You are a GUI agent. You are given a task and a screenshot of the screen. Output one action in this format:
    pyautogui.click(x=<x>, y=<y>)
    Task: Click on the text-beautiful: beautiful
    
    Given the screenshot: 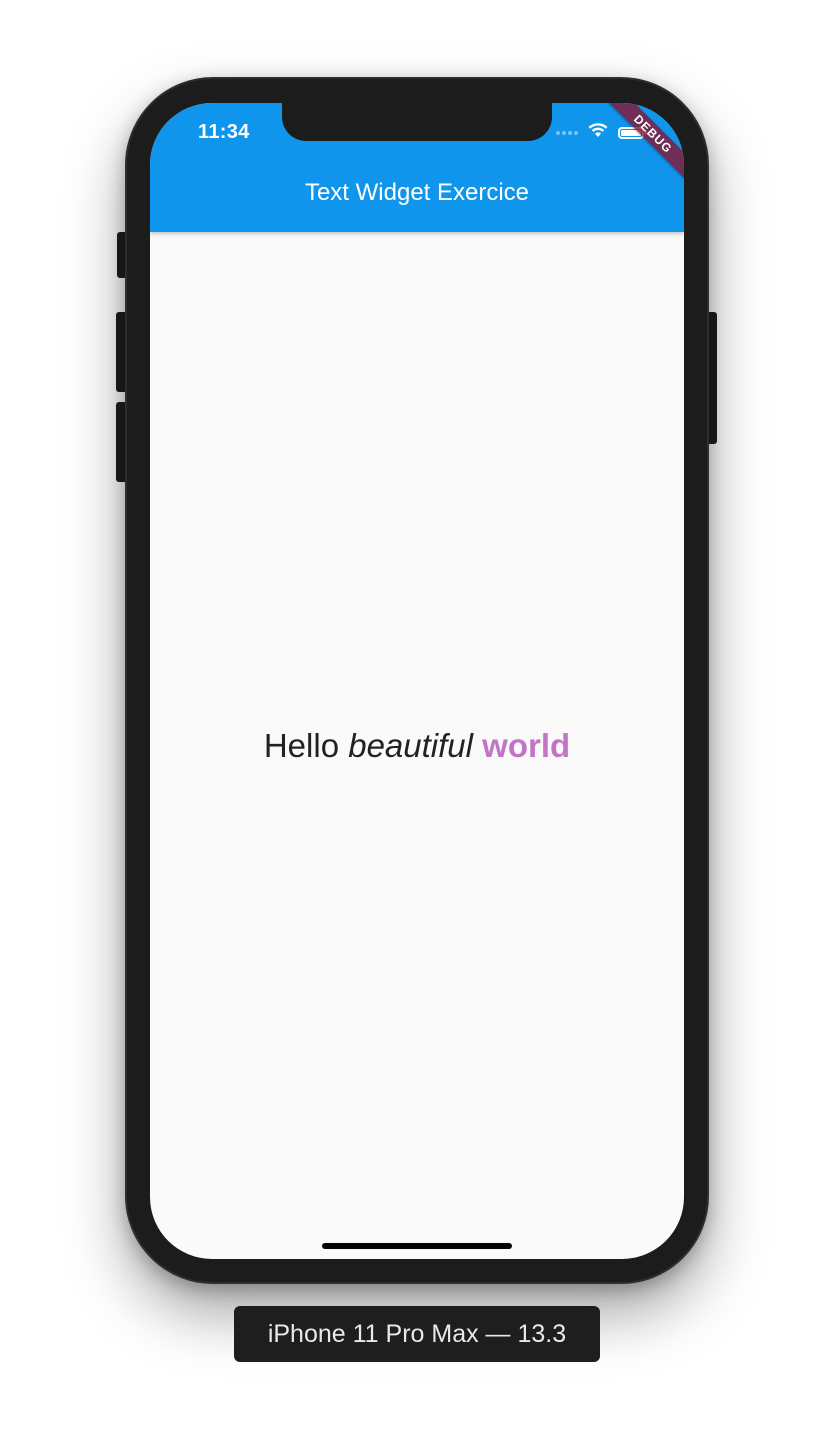 What is the action you would take?
    pyautogui.click(x=410, y=745)
    